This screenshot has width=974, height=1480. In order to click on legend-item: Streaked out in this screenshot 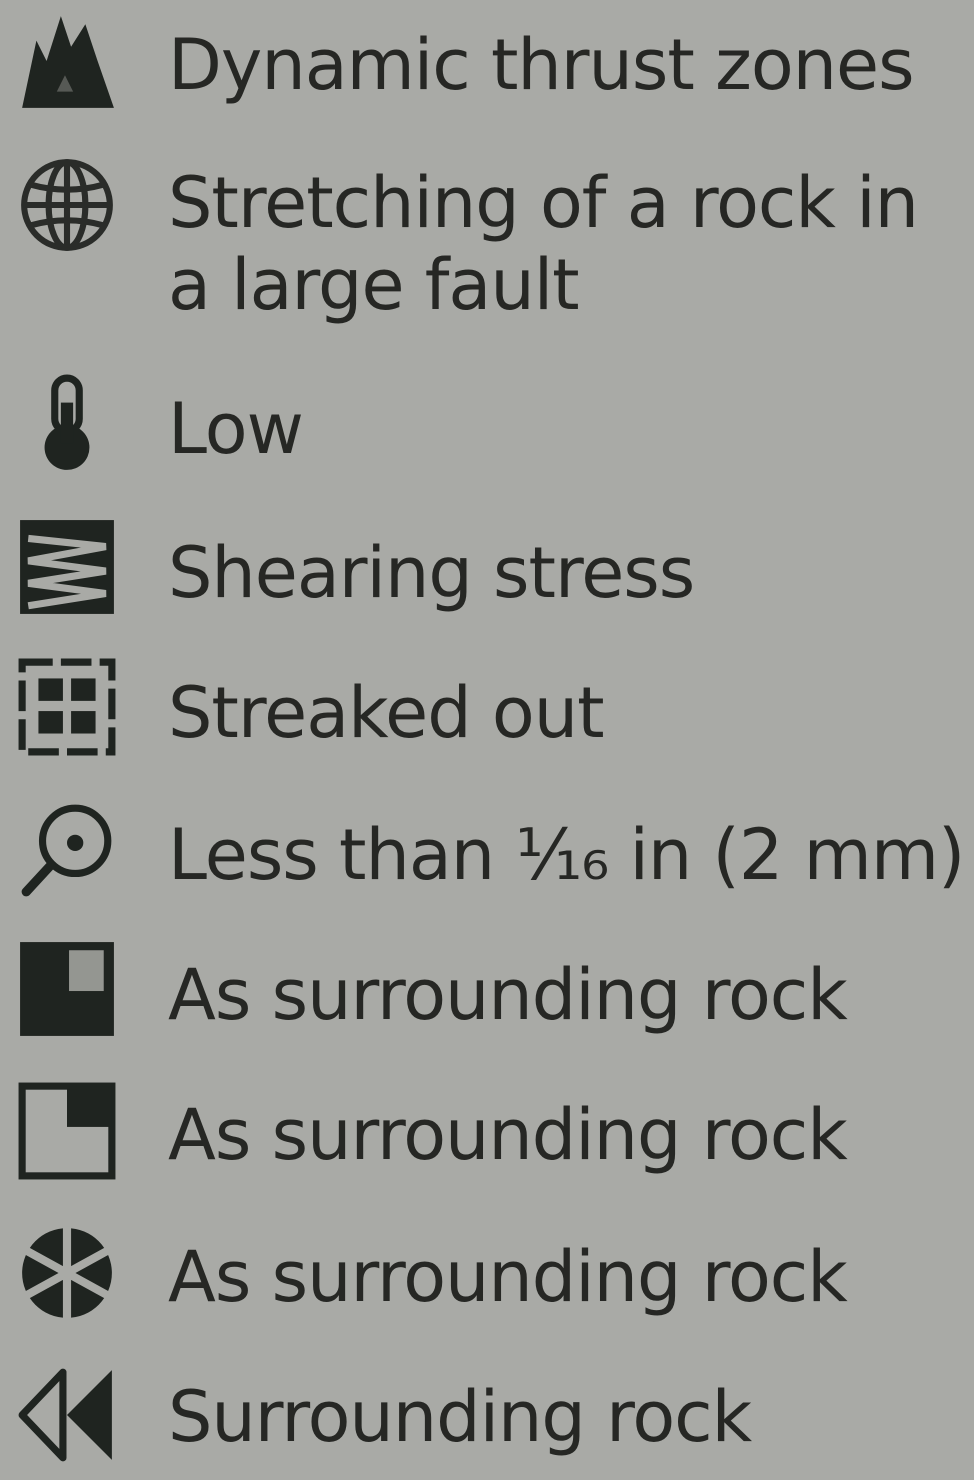, I will do `click(487, 714)`.